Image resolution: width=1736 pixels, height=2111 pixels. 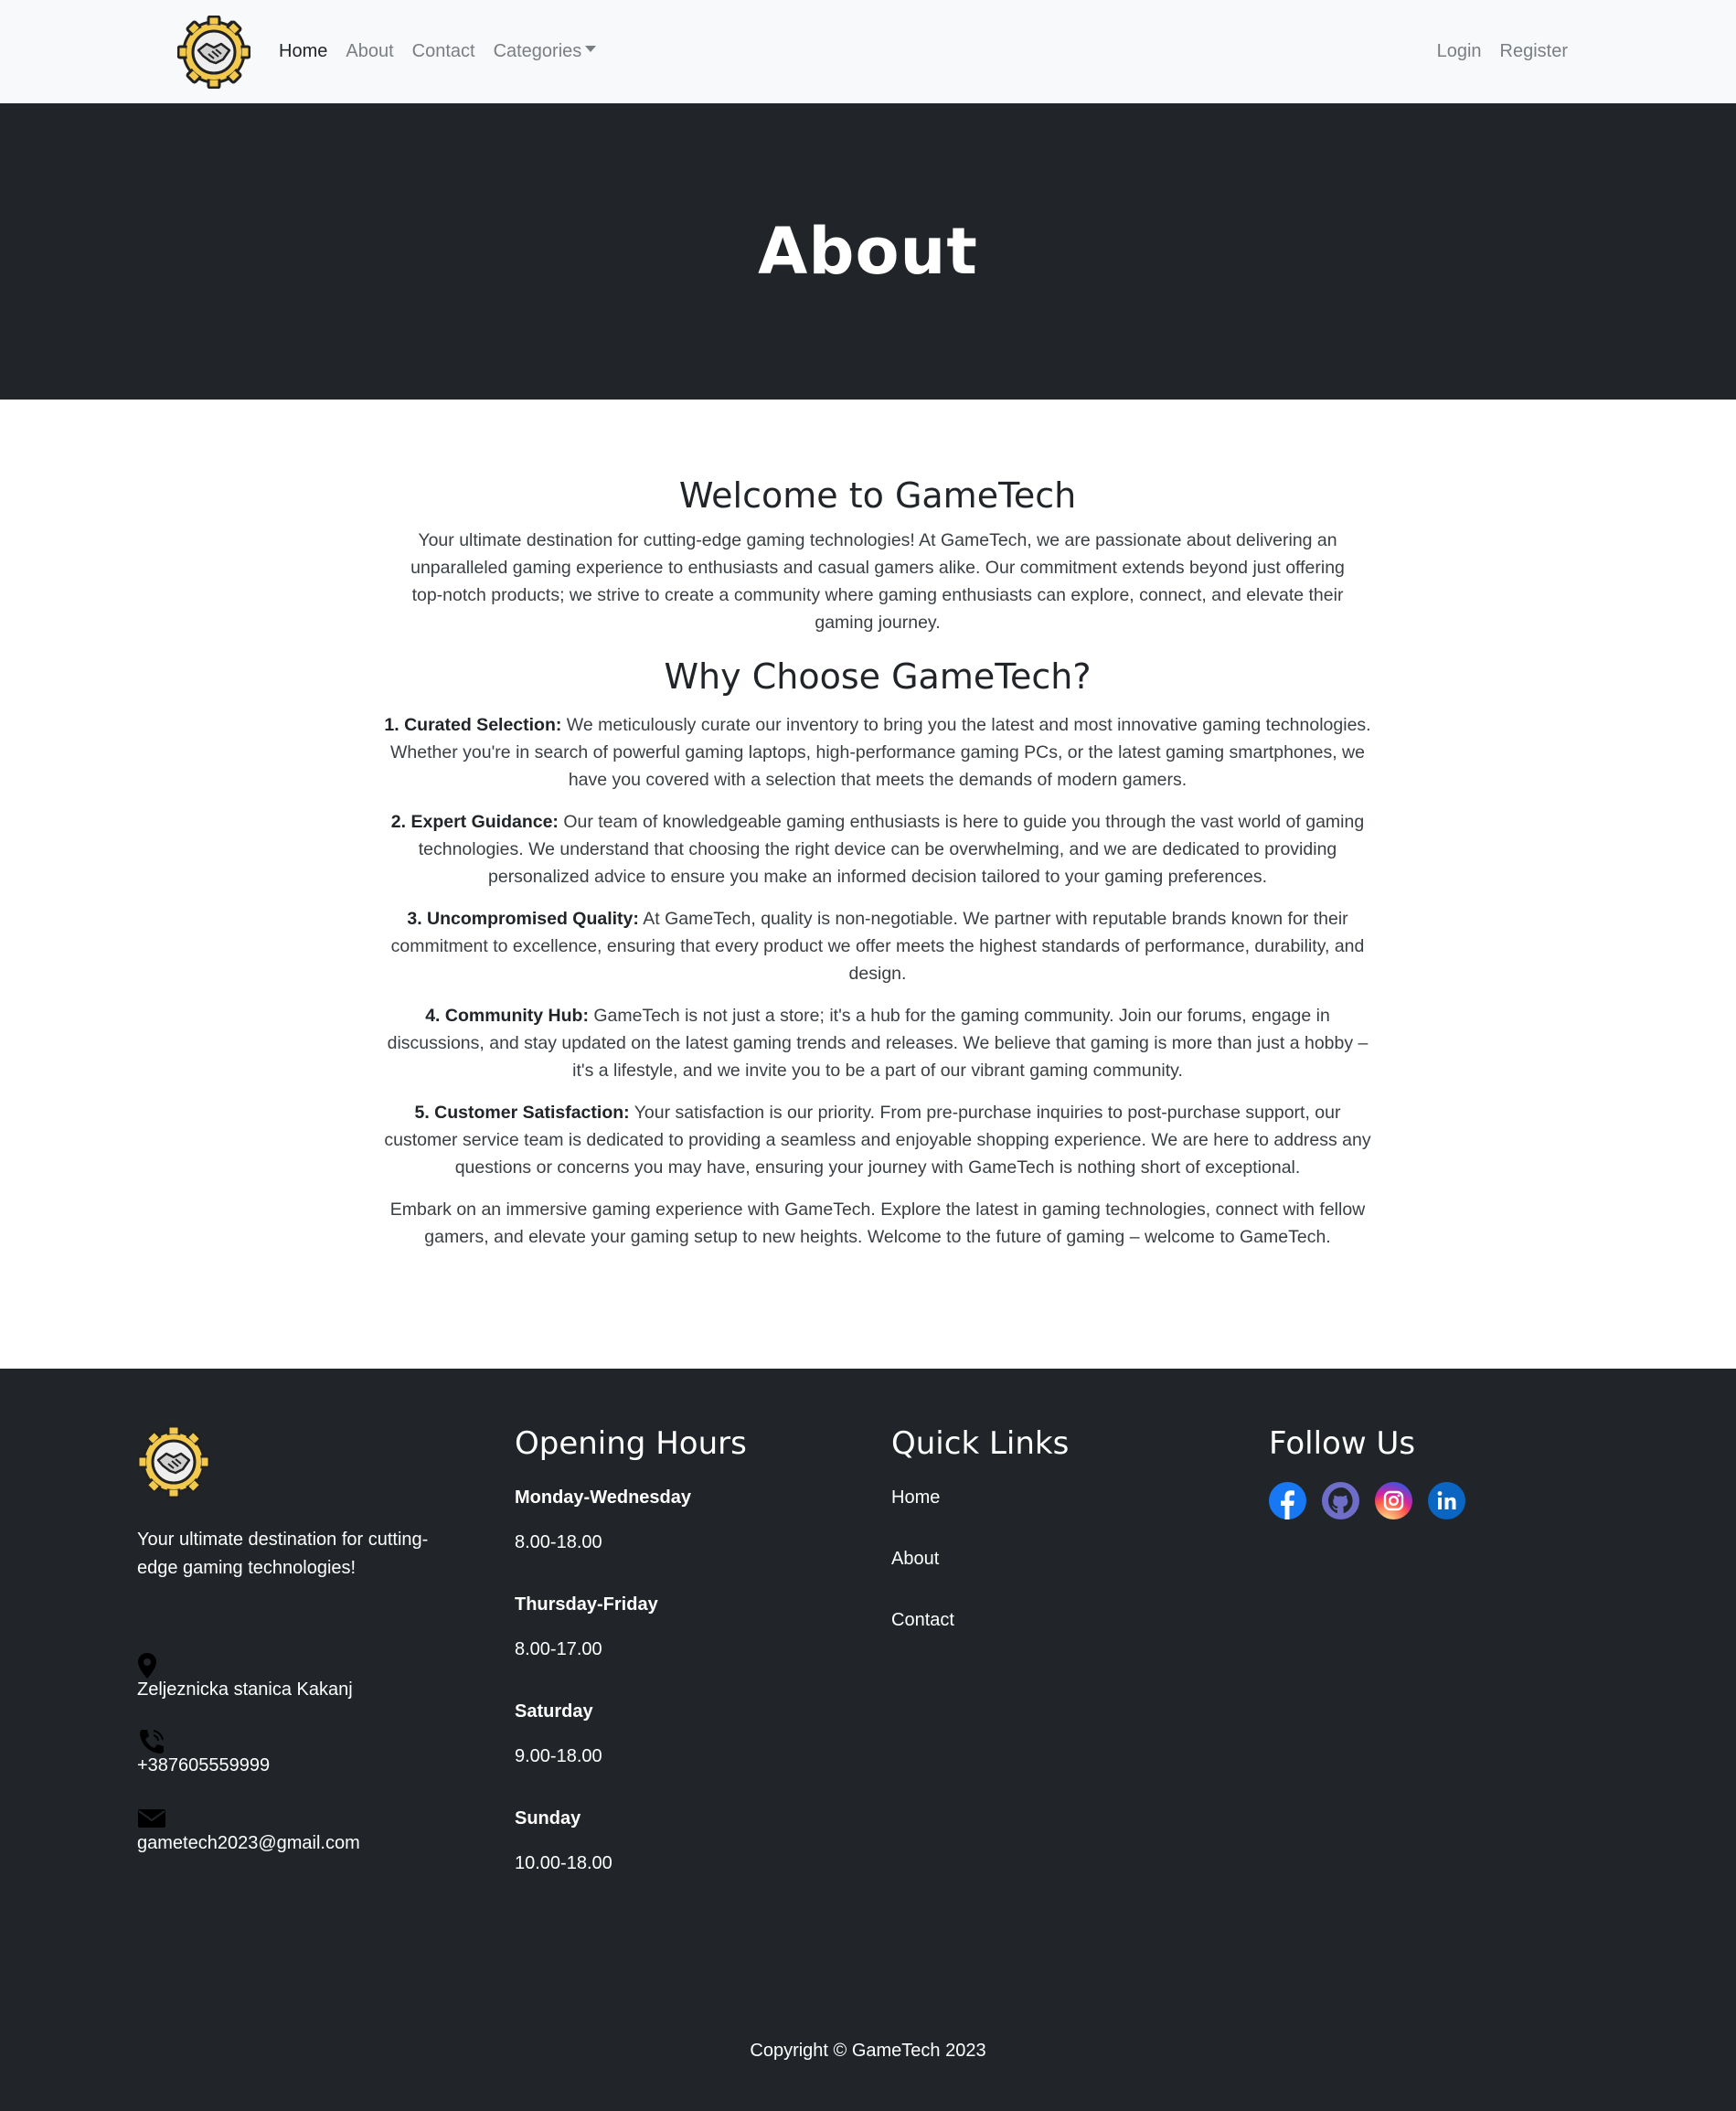 I want to click on phone-item: +387605559999, so click(x=203, y=1752).